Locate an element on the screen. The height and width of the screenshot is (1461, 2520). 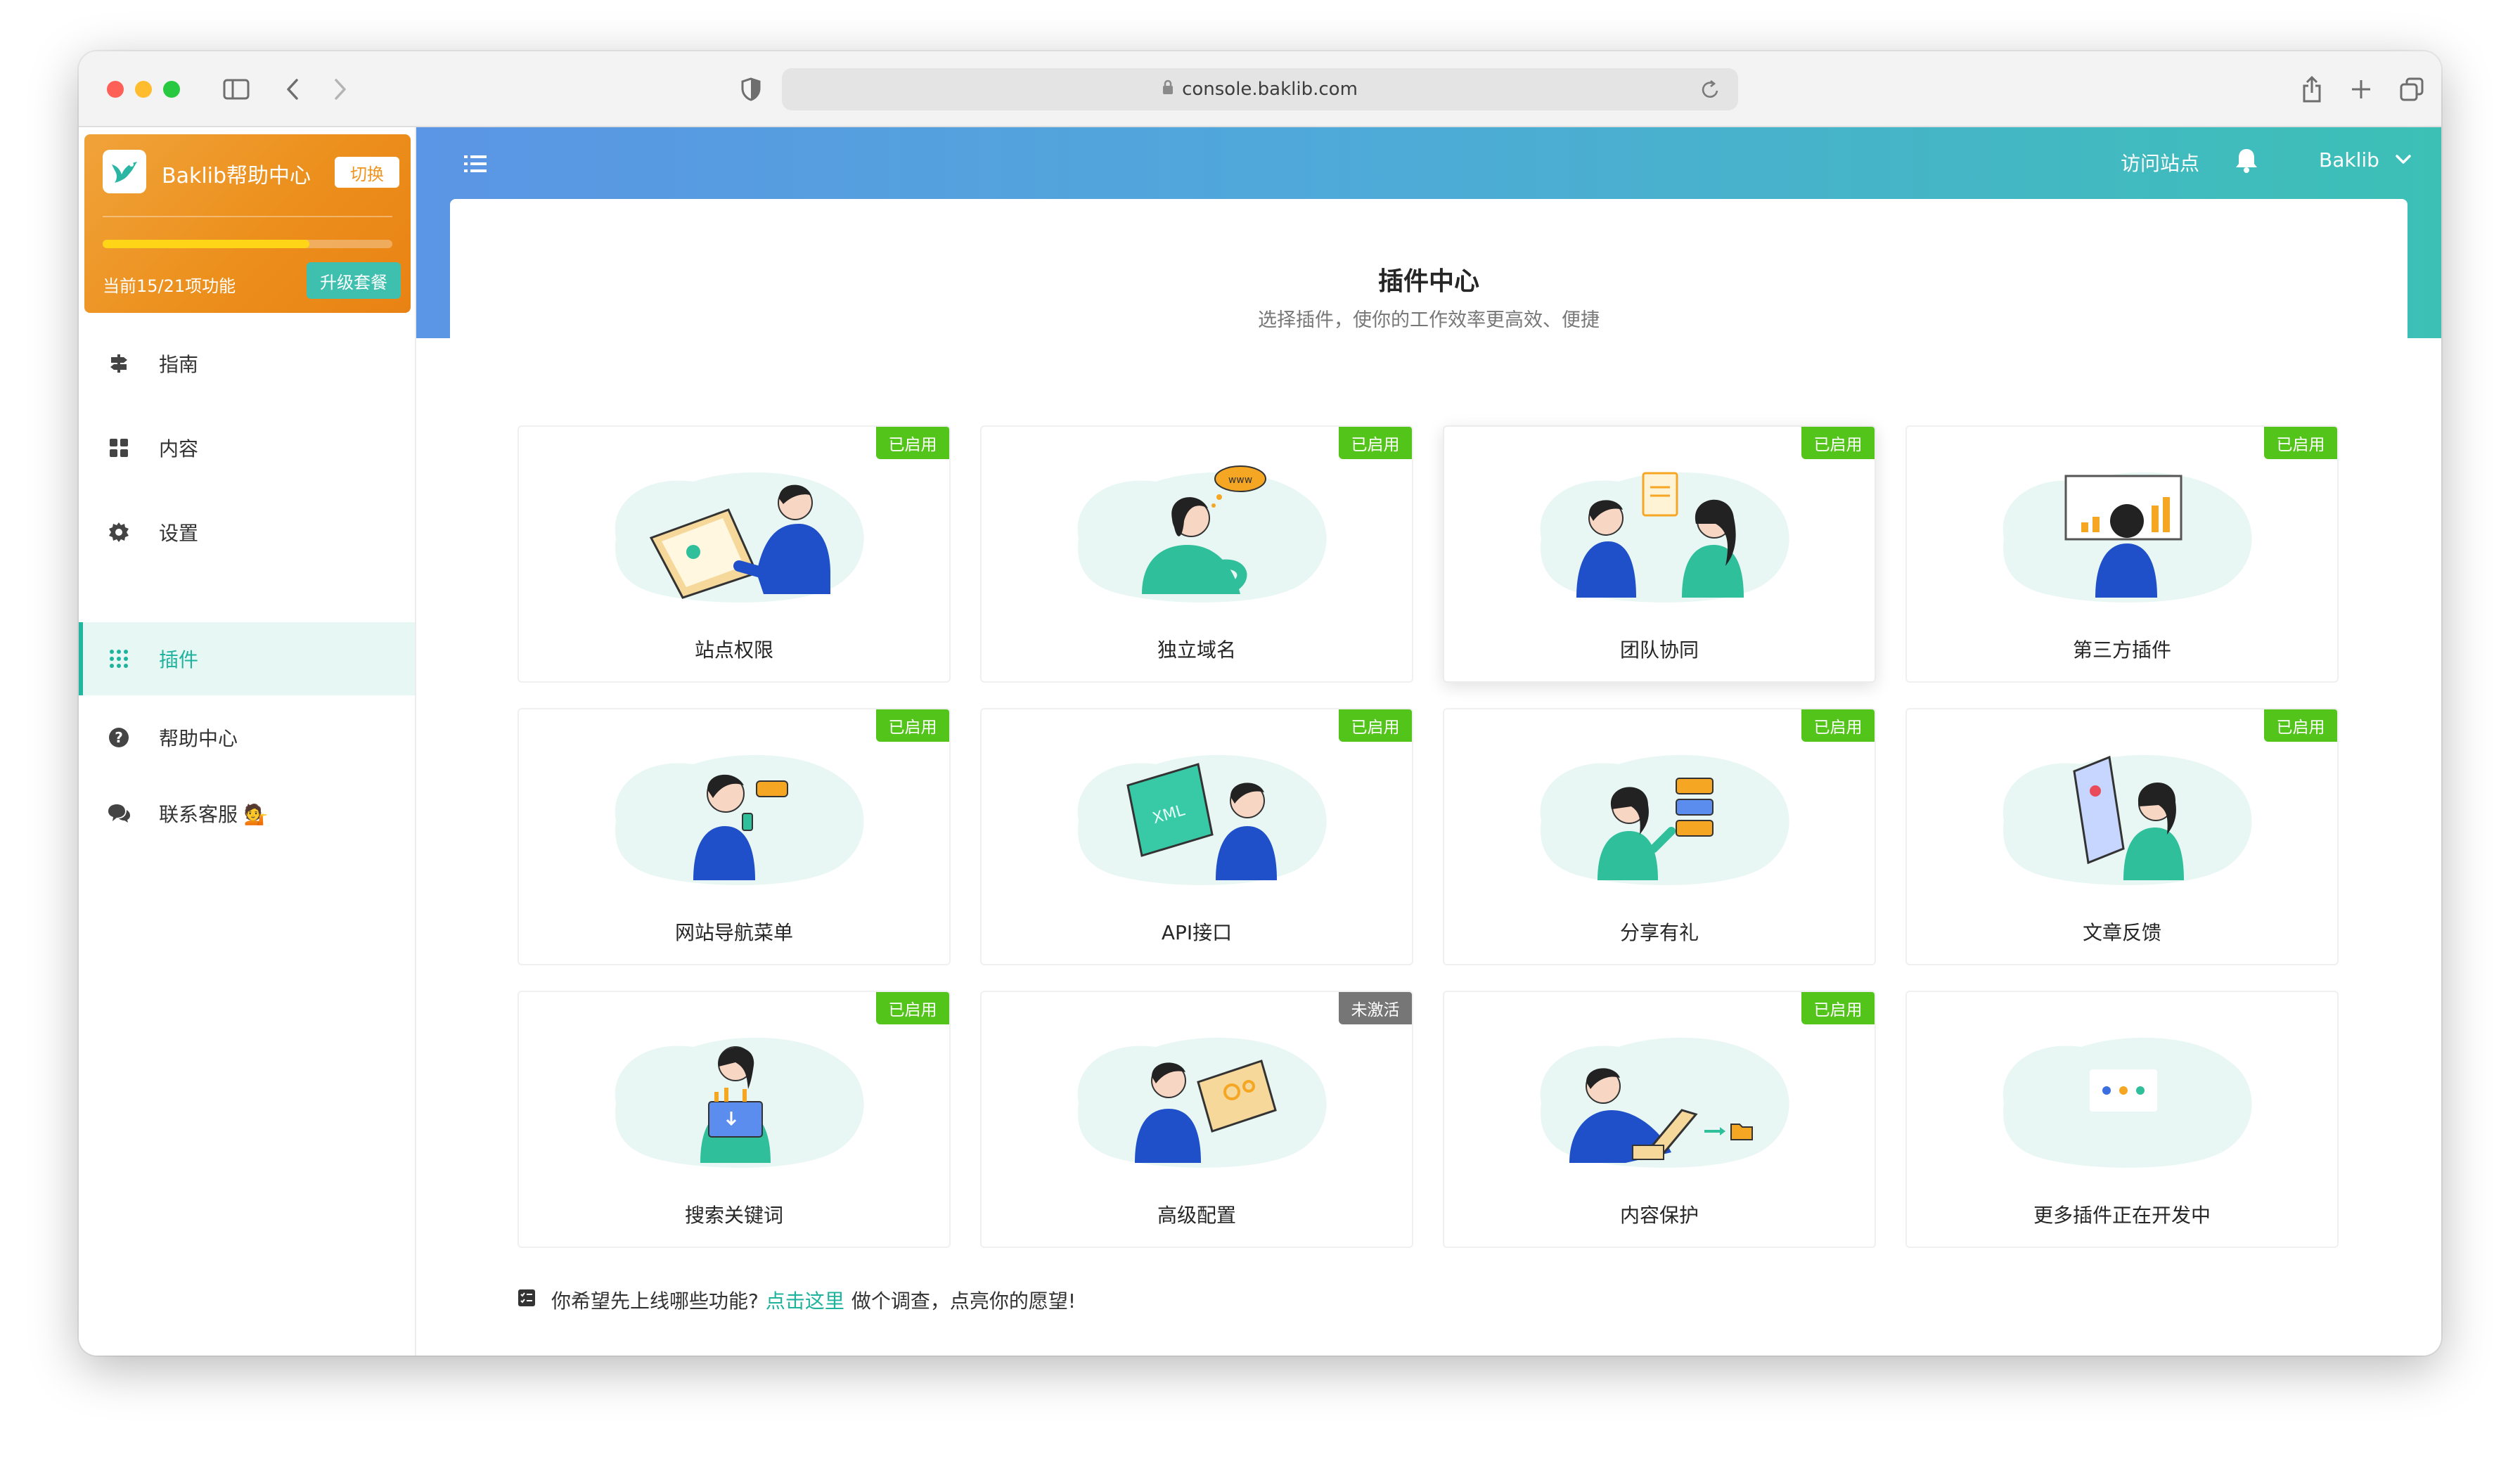
plugin-card-third-party: 已启用 第三方插件 is located at coordinates (2122, 554).